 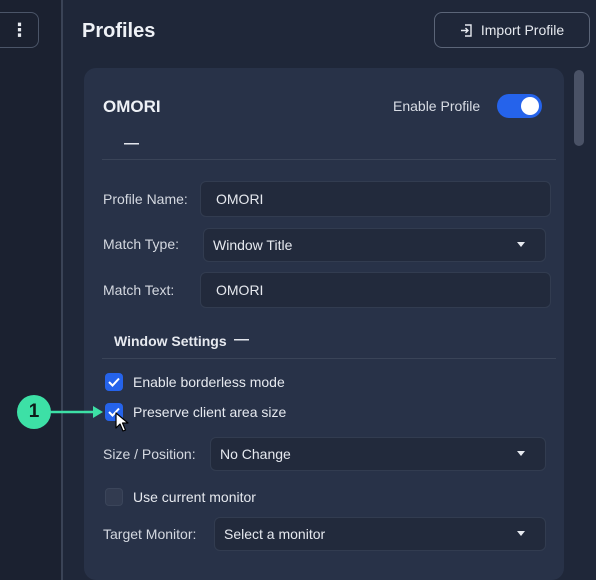 What do you see at coordinates (241, 339) in the screenshot?
I see `window-settings-collapse-icon: —` at bounding box center [241, 339].